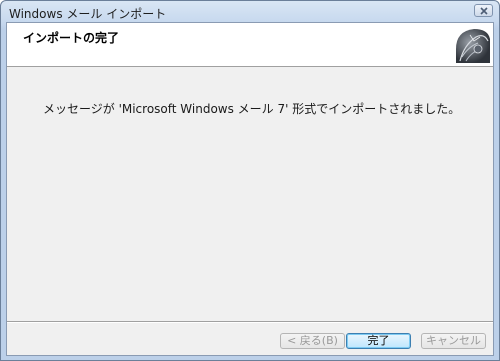 This screenshot has height=361, width=500. Describe the element at coordinates (250, 12) in the screenshot. I see `title-bar: Windows メール インポート` at that location.